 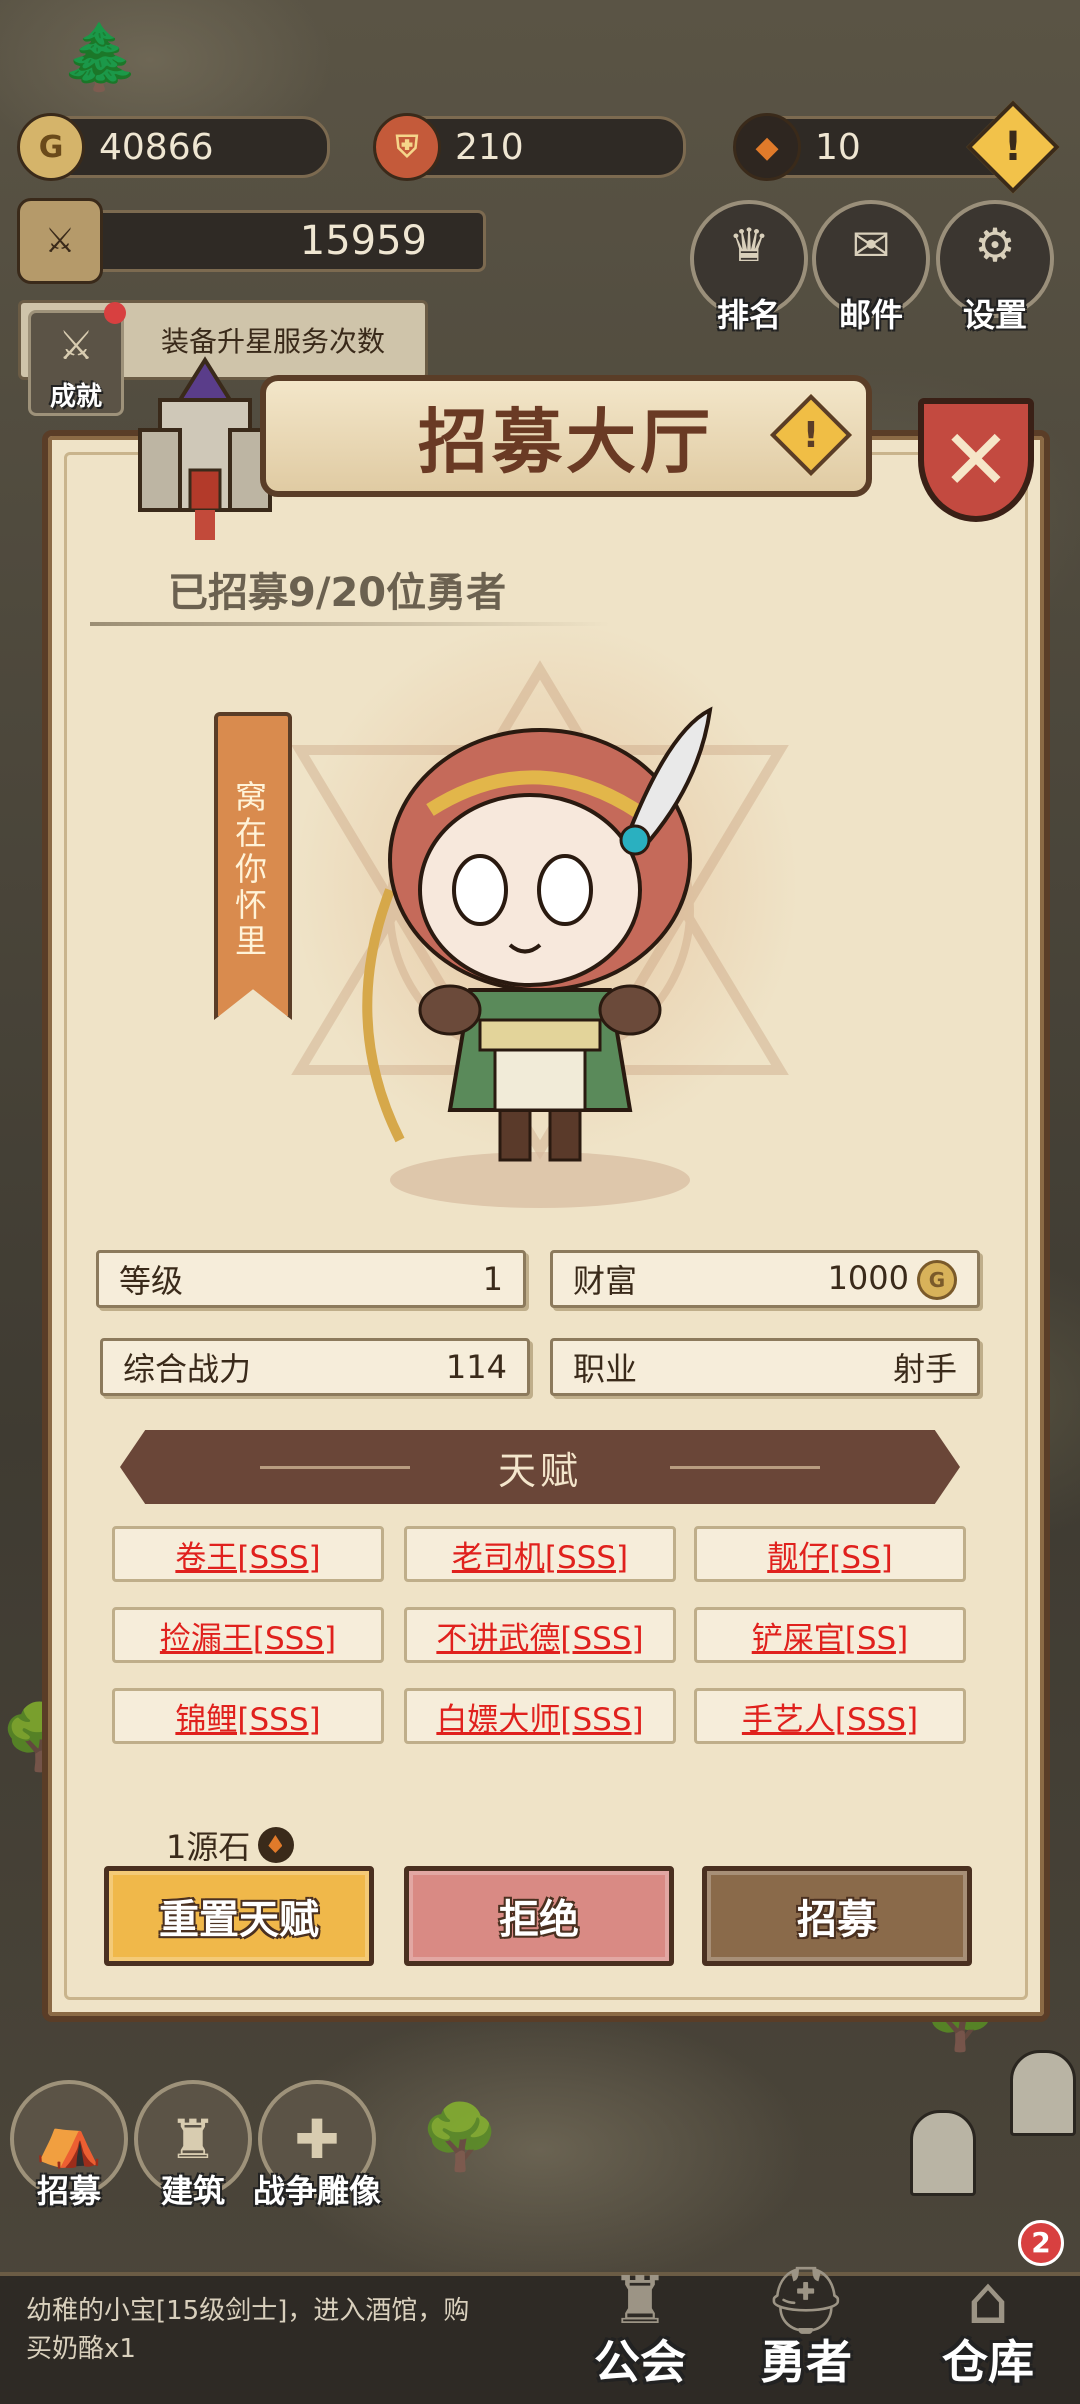 What do you see at coordinates (868, 1277) in the screenshot?
I see `wealth-value: 1000` at bounding box center [868, 1277].